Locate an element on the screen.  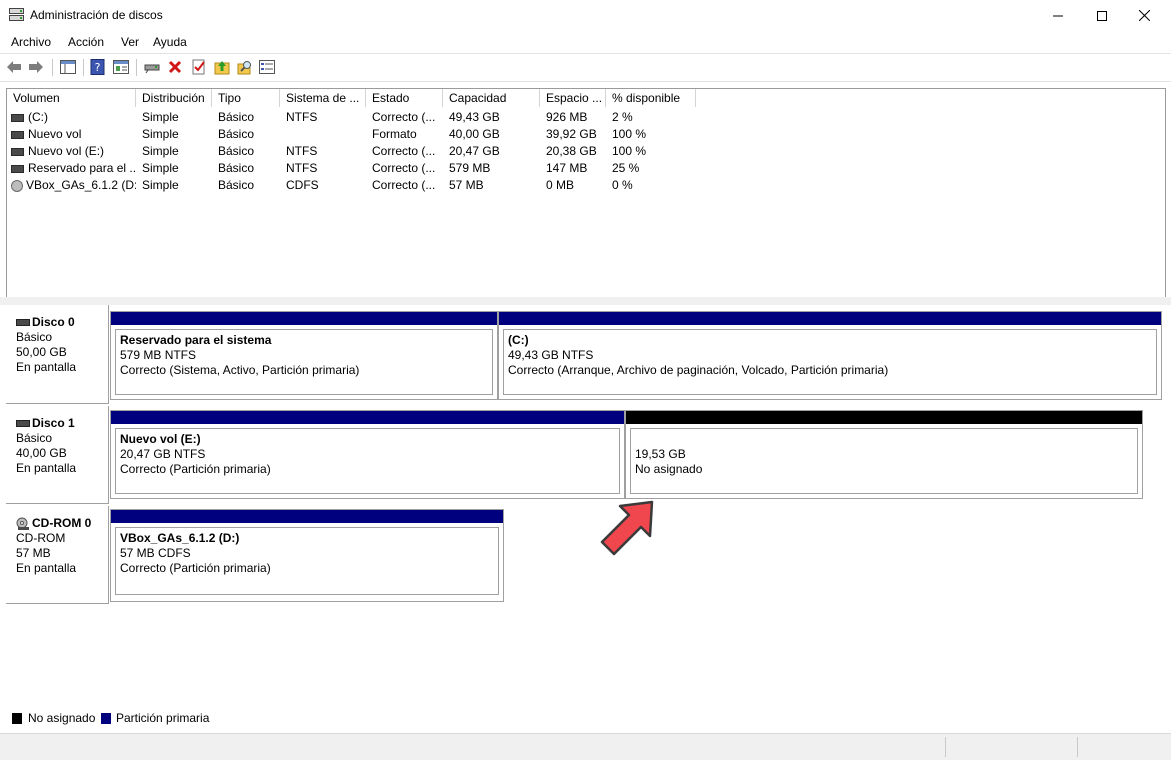
menu-ver: Ver is located at coordinates (130, 42).